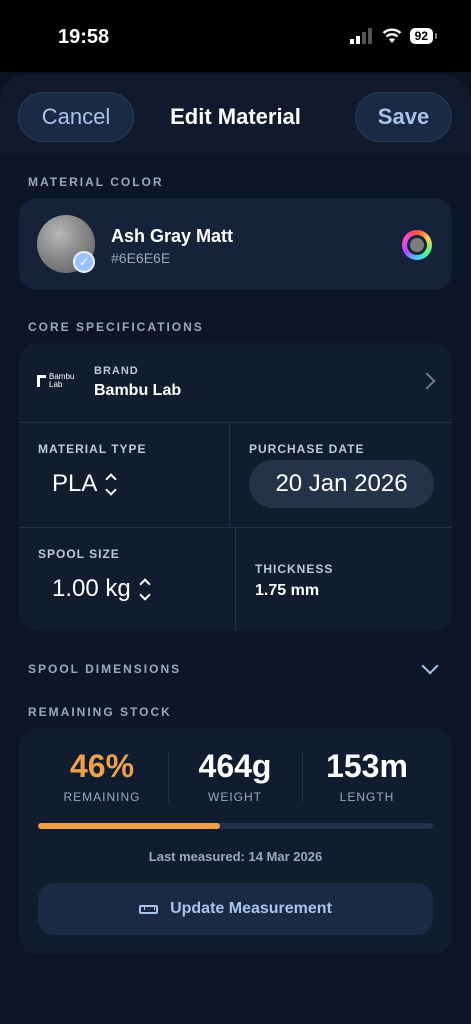 The height and width of the screenshot is (1024, 471). What do you see at coordinates (307, 449) in the screenshot?
I see `purchase-date-label: PURCHASE DATE` at bounding box center [307, 449].